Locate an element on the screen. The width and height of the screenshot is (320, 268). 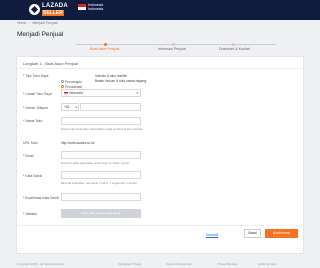
form-divider is located at coordinates (160, 68).